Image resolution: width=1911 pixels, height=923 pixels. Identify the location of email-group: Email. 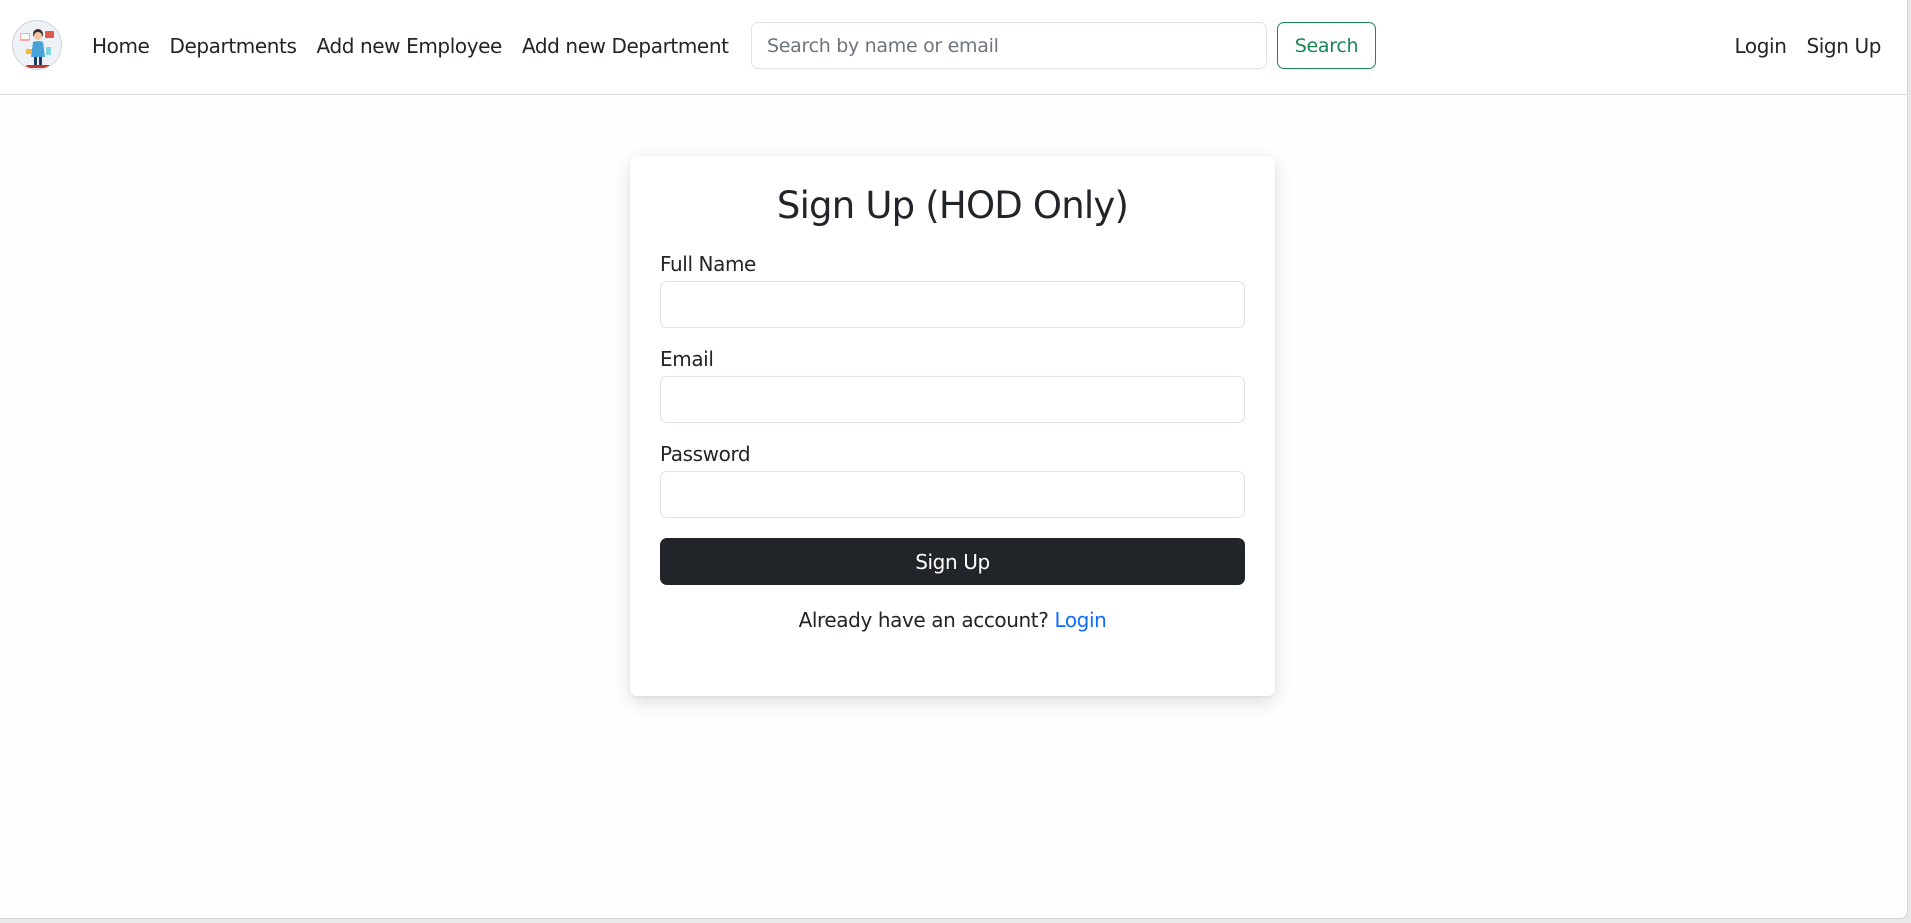
(952, 385).